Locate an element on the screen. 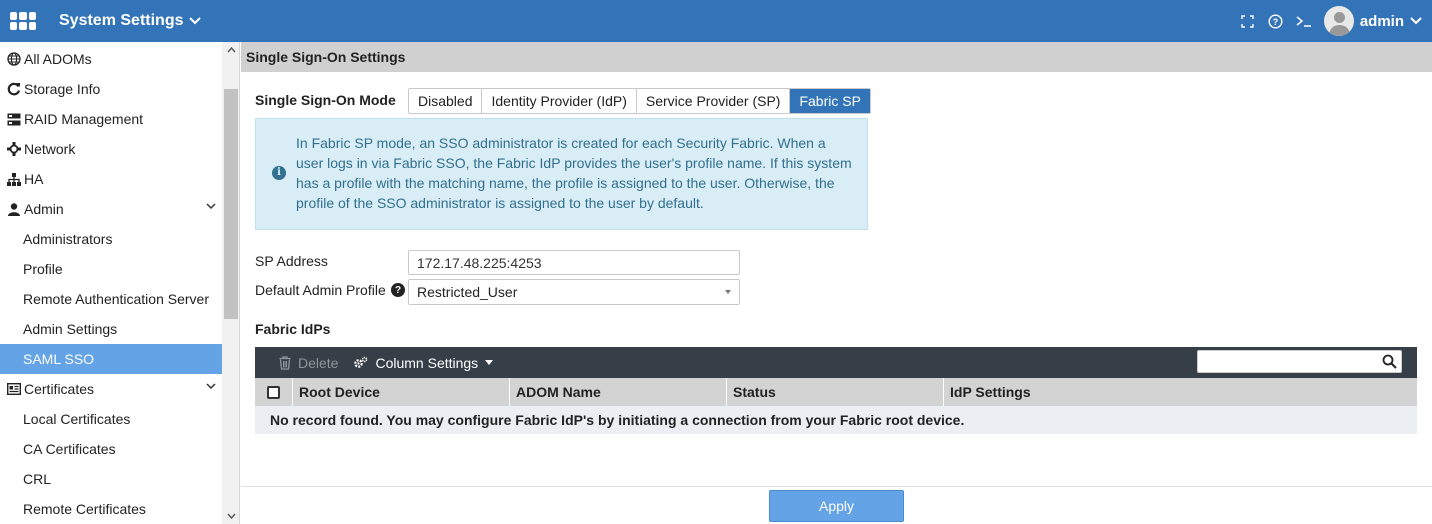  user-avatar-icon is located at coordinates (1338, 21).